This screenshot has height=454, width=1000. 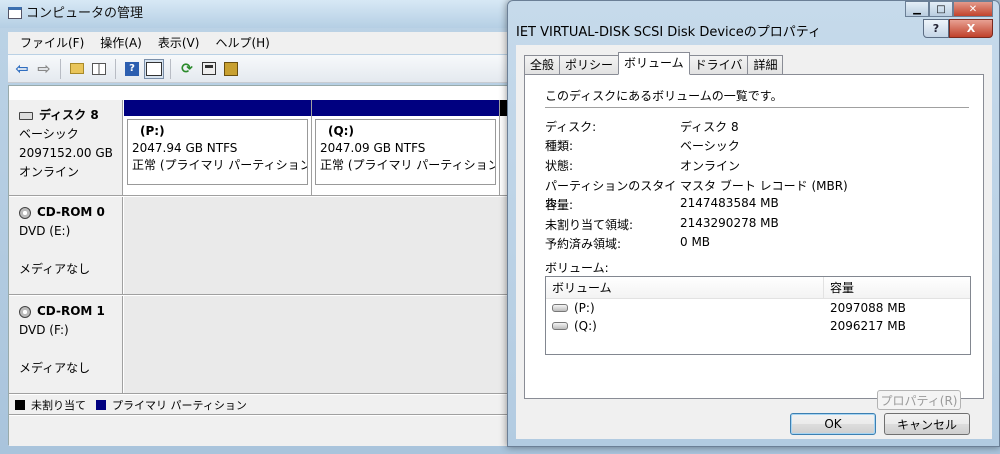 I want to click on disk-type: DVD (E:), so click(x=45, y=231).